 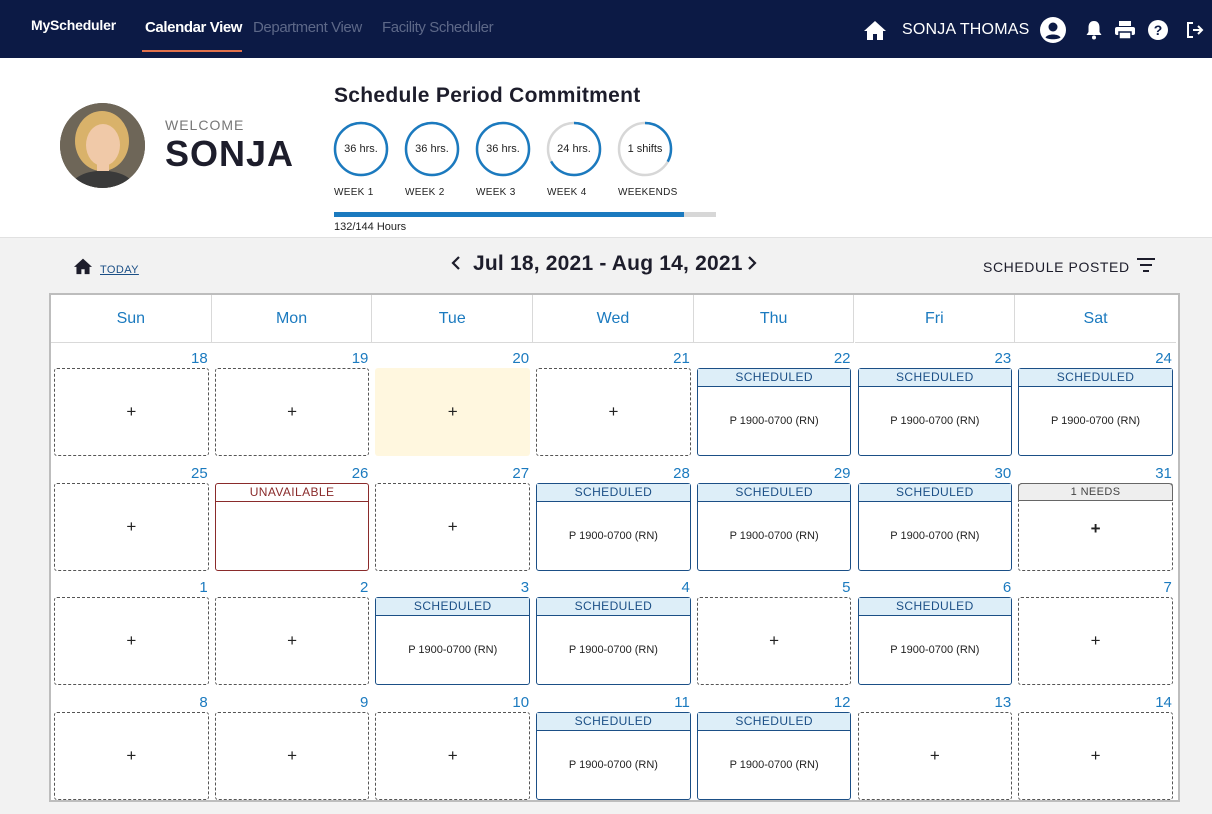 What do you see at coordinates (842, 358) in the screenshot?
I see `day-number: 22` at bounding box center [842, 358].